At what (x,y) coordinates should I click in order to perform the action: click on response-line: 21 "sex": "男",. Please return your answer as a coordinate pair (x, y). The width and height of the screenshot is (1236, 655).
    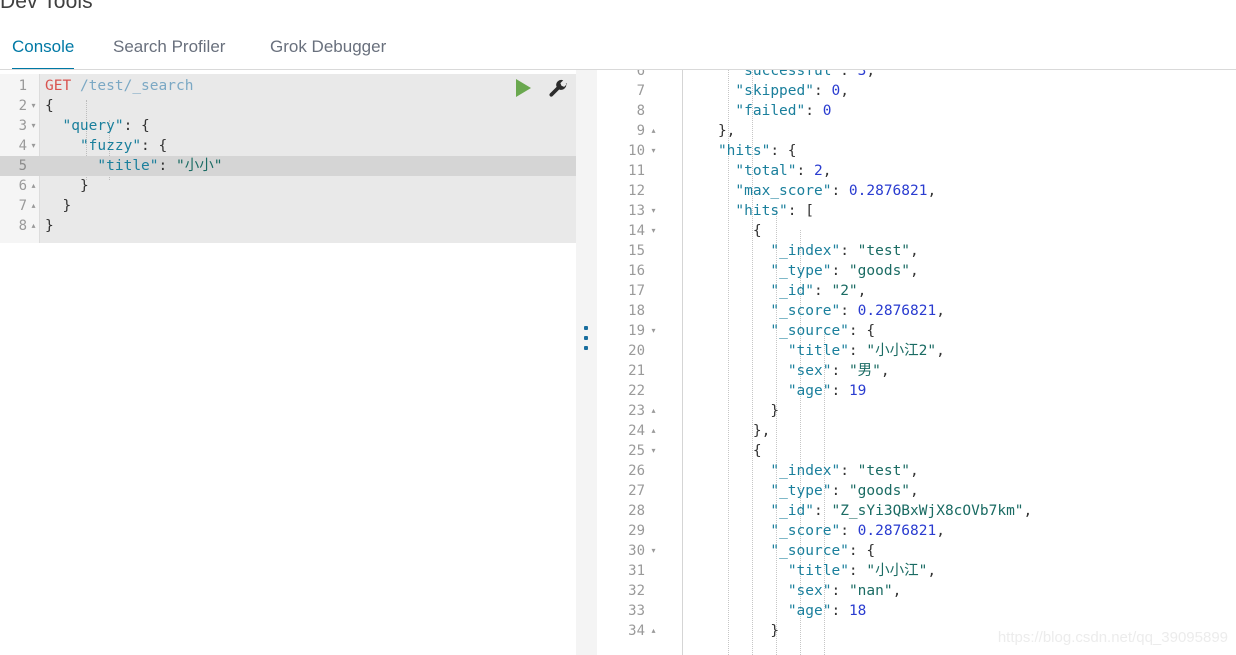
    Looking at the image, I should click on (916, 371).